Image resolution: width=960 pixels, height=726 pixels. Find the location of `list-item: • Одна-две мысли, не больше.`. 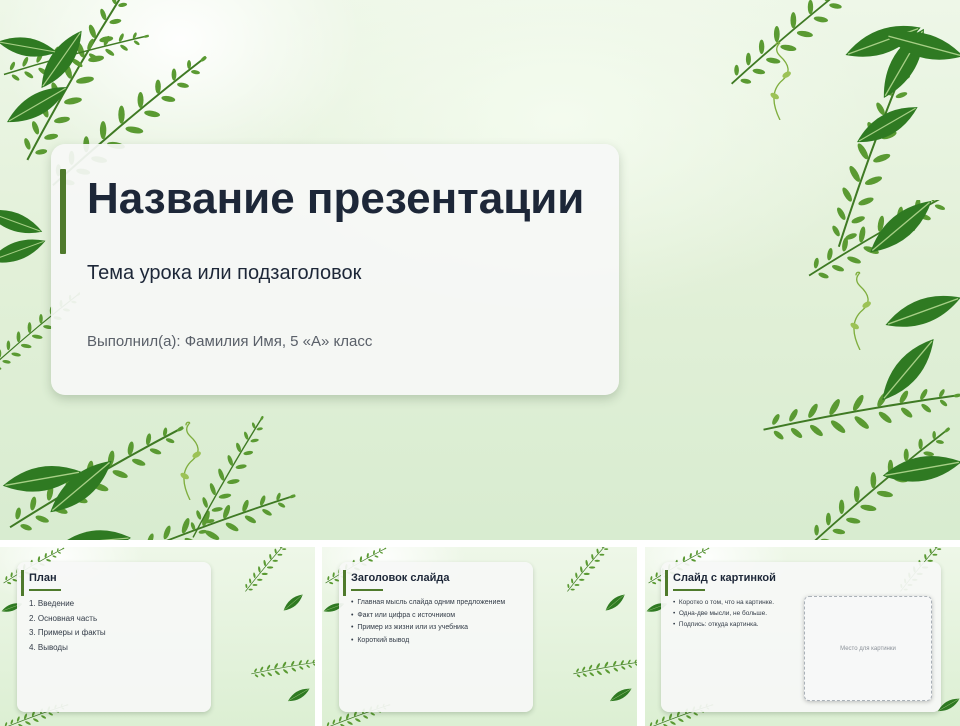

list-item: • Одна-две мысли, не больше. is located at coordinates (723, 613).